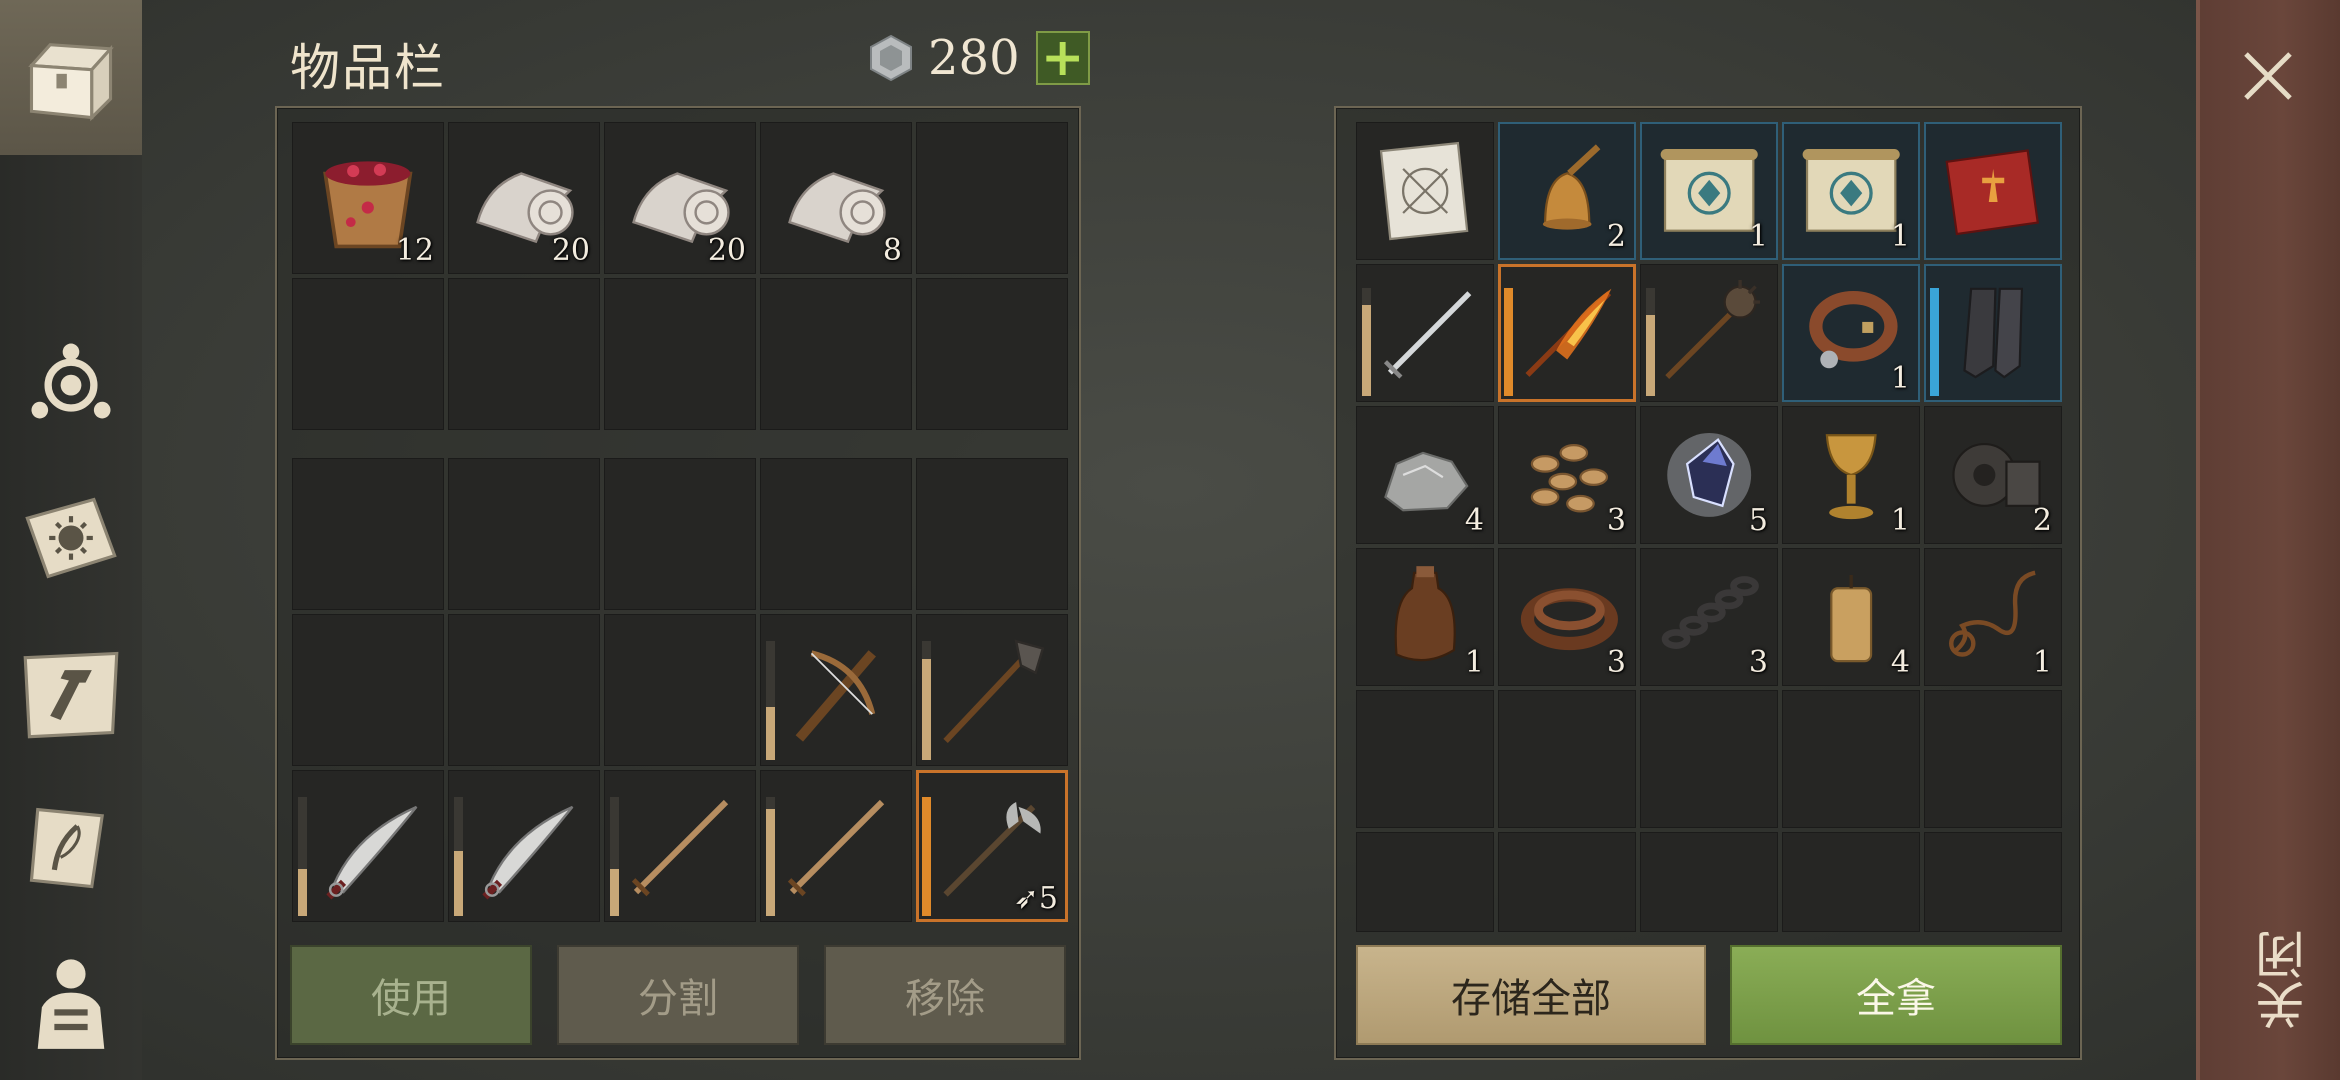 The width and height of the screenshot is (2340, 1080). I want to click on use-button: 使用, so click(411, 995).